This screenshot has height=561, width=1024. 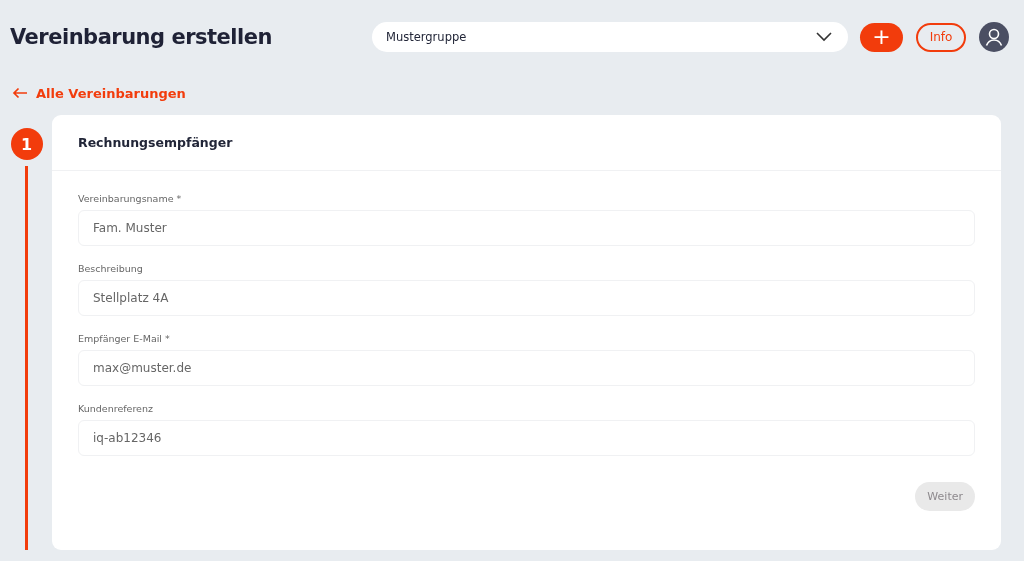 I want to click on card-title: Rechnungsempfänger, so click(x=526, y=143).